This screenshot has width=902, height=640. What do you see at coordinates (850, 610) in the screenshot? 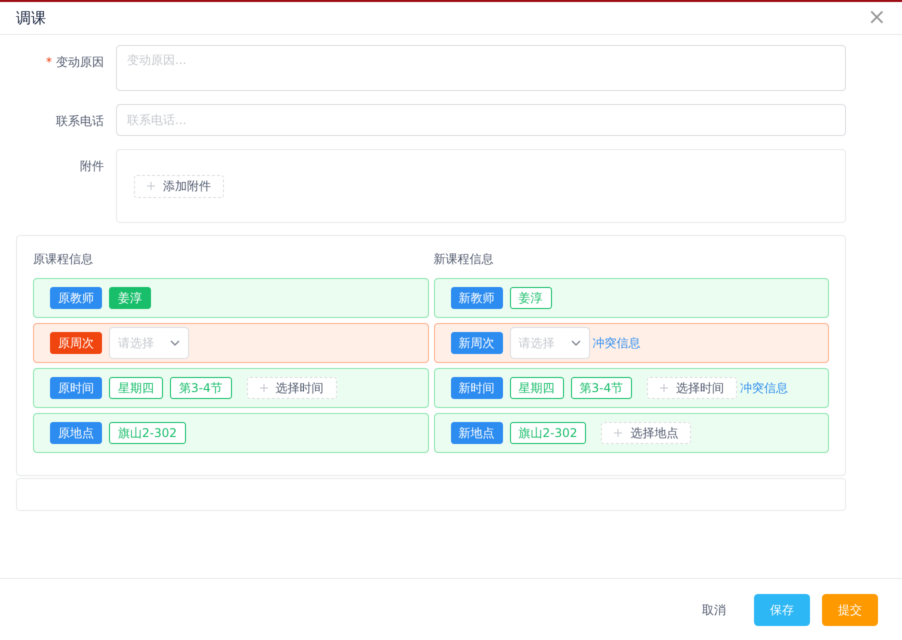
I see `submit-button: 提交` at bounding box center [850, 610].